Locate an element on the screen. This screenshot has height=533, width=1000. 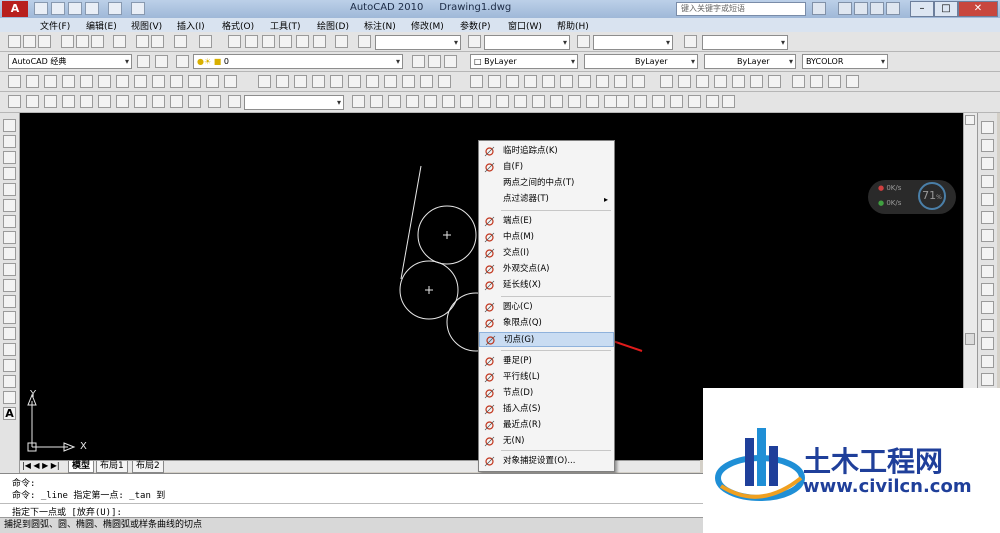
diameter-icon is located at coordinates (122, 81).